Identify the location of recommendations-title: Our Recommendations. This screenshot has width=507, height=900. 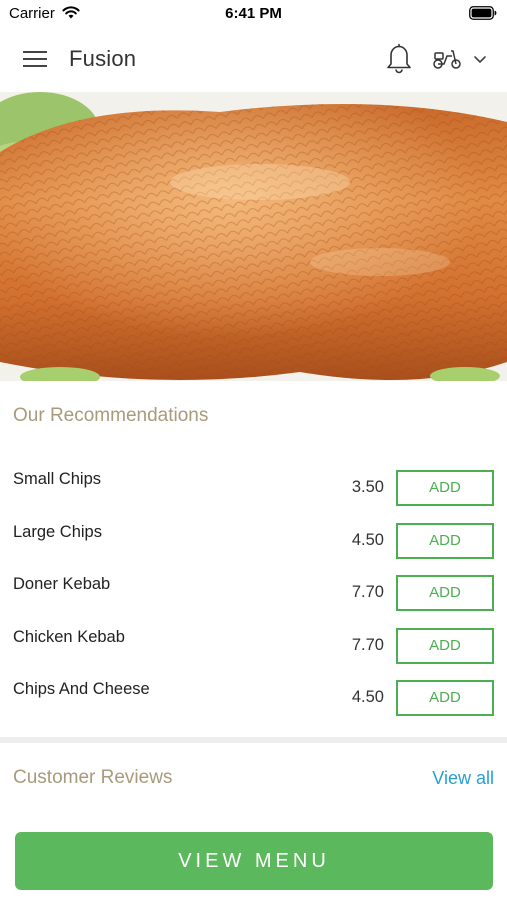
(111, 415).